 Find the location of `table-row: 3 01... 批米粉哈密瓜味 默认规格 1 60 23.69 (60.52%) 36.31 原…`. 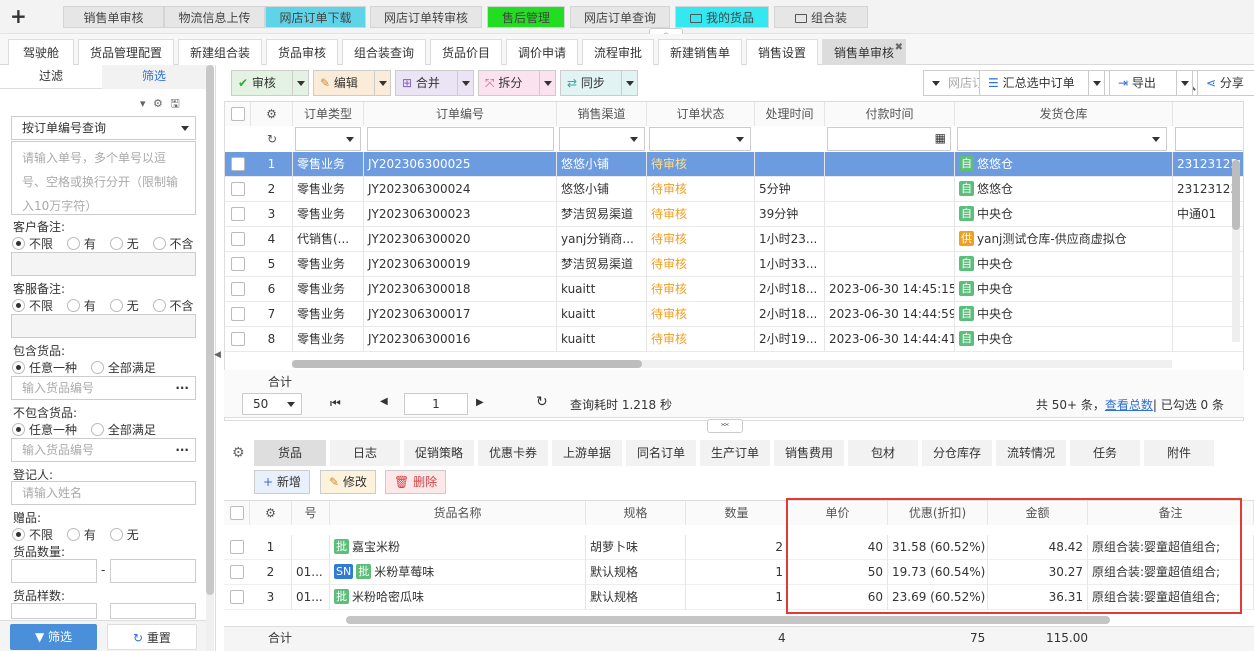

table-row: 3 01... 批米粉哈密瓜味 默认规格 1 60 23.69 (60.52%) 36.31 原… is located at coordinates (739, 597).